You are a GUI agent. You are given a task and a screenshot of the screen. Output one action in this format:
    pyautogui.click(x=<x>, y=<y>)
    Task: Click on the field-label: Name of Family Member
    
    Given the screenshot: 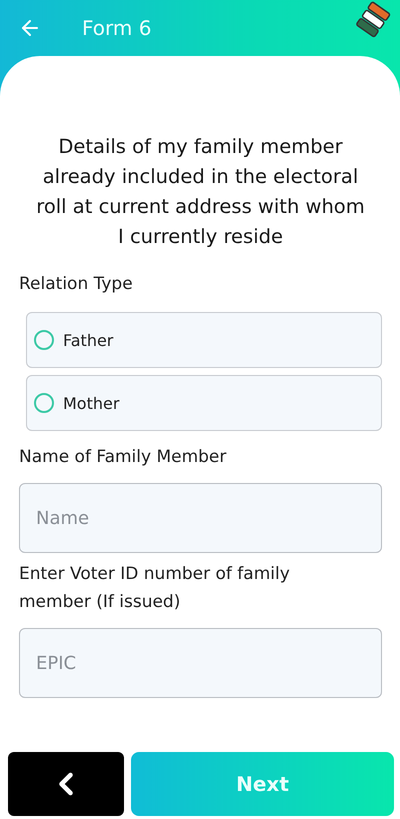 What is the action you would take?
    pyautogui.click(x=123, y=457)
    